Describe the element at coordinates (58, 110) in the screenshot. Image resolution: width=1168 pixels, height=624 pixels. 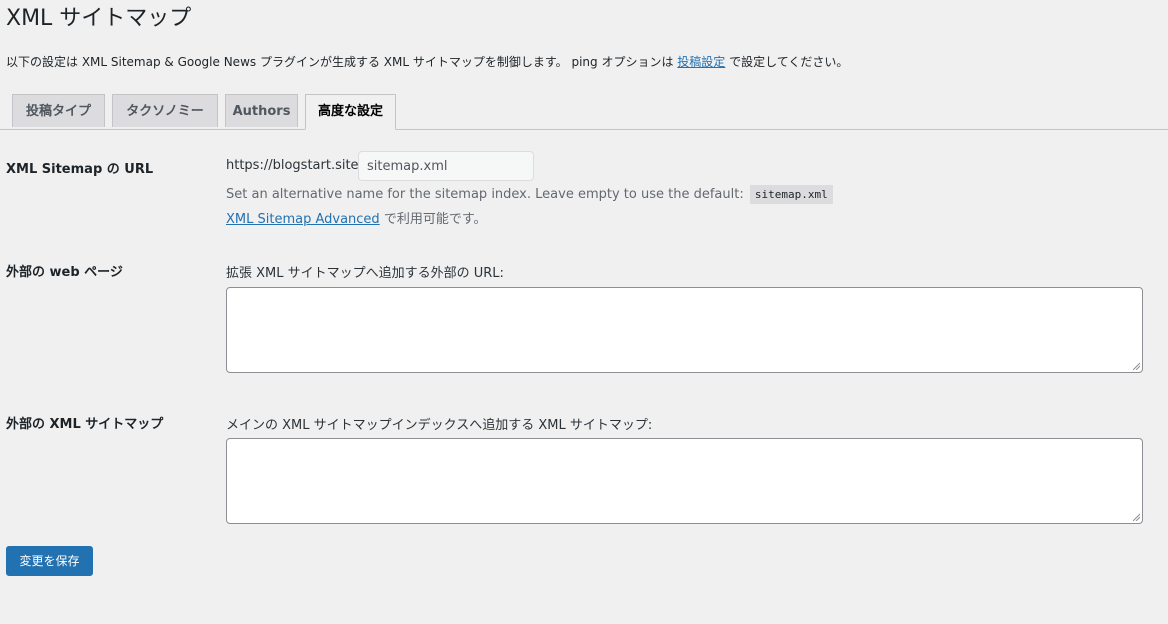
I see `tab-post-types: 投稿タイプ` at that location.